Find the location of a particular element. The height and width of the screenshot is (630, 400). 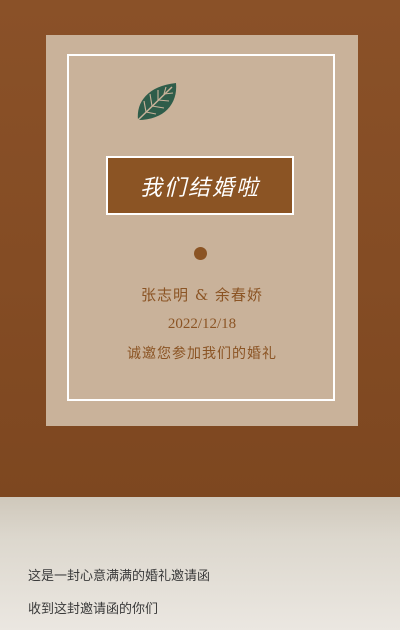

message-line-2: 收到这封邀请函的你们 is located at coordinates (93, 609).